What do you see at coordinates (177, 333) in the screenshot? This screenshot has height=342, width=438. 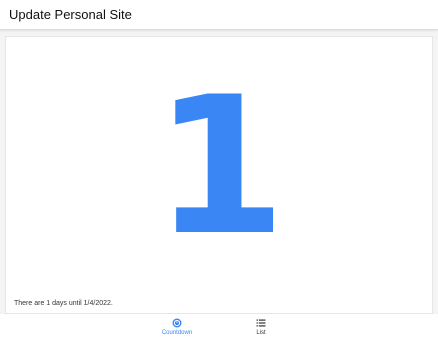 I see `tab-countdown-label: Countdown` at bounding box center [177, 333].